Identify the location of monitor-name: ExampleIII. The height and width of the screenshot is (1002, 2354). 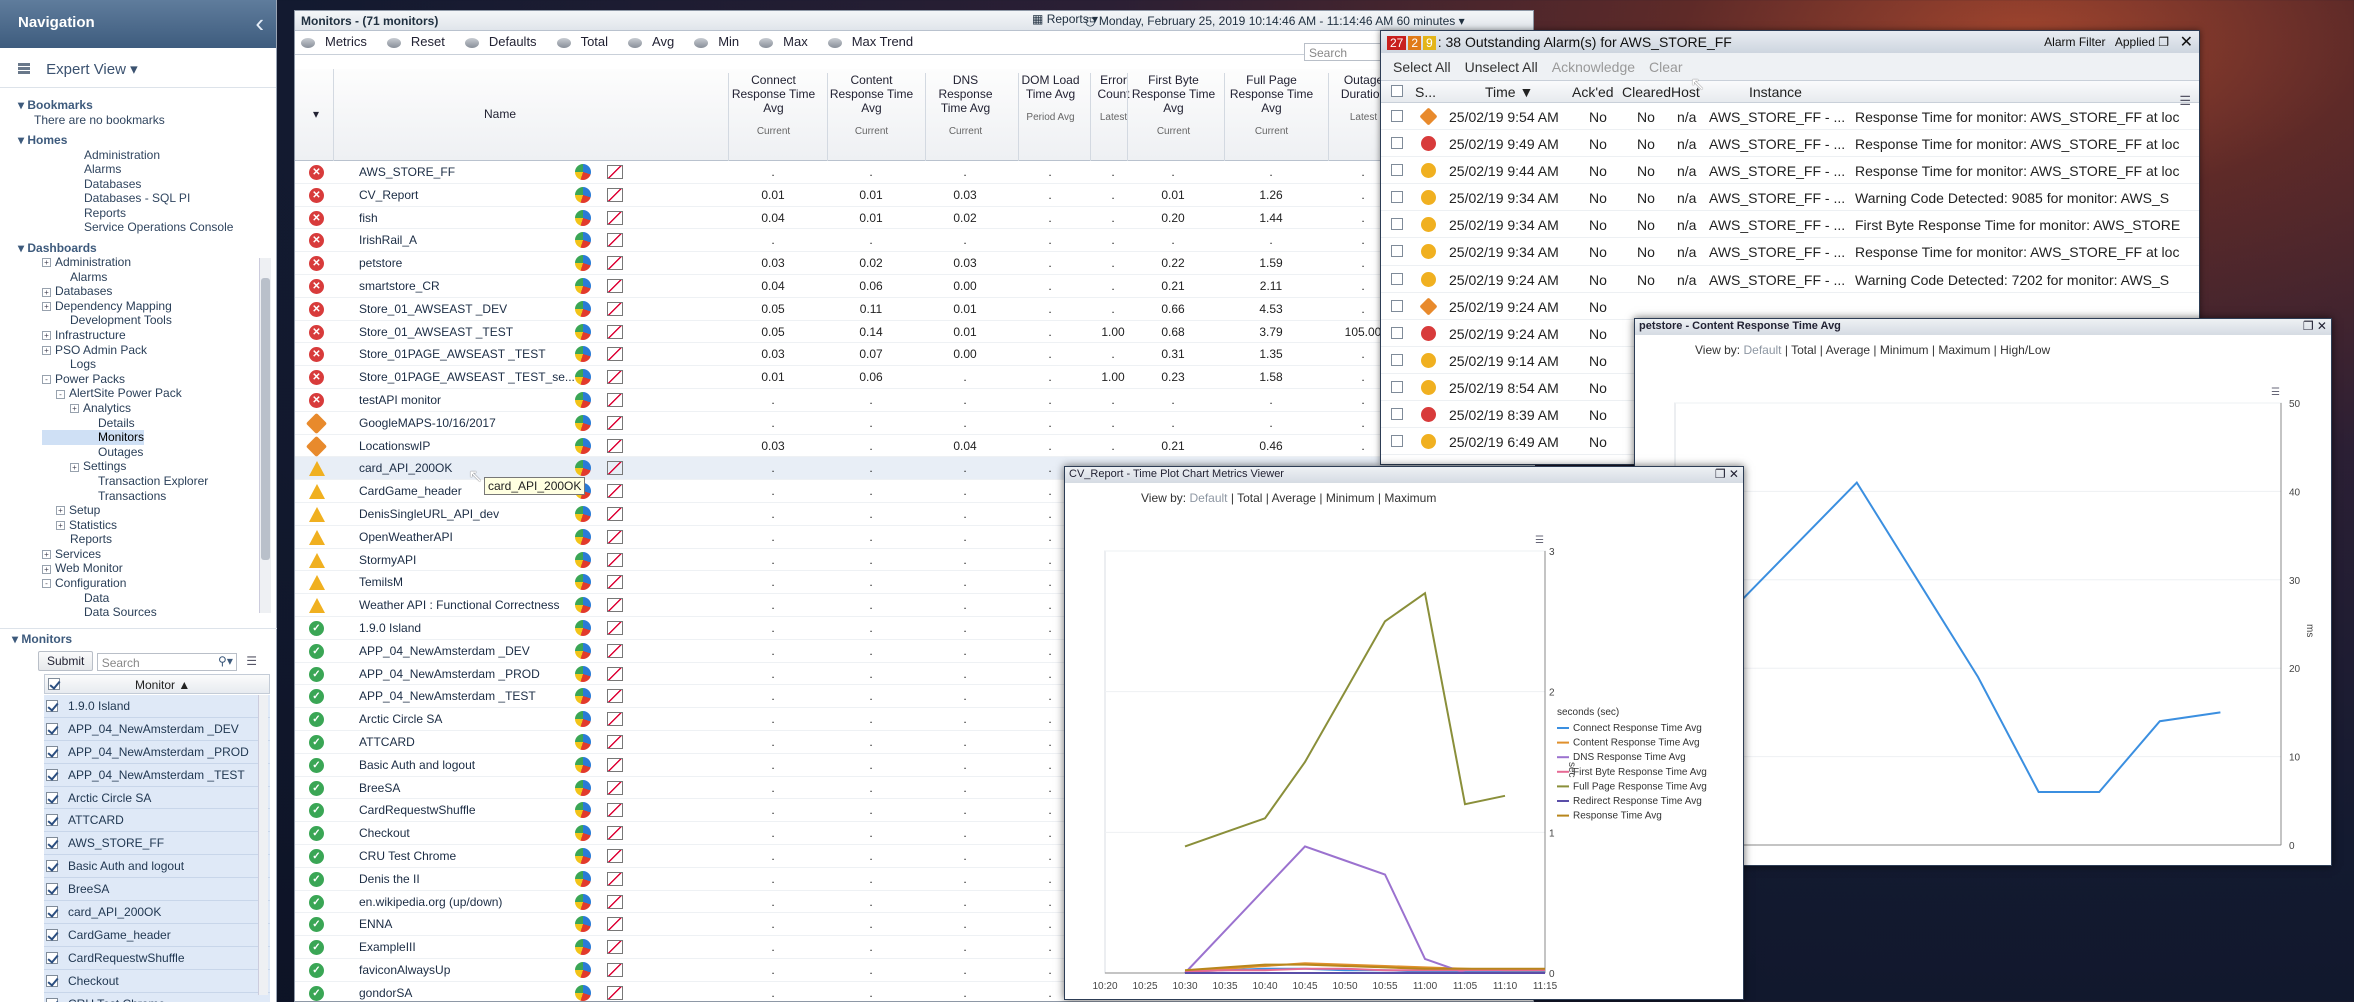
(387, 947).